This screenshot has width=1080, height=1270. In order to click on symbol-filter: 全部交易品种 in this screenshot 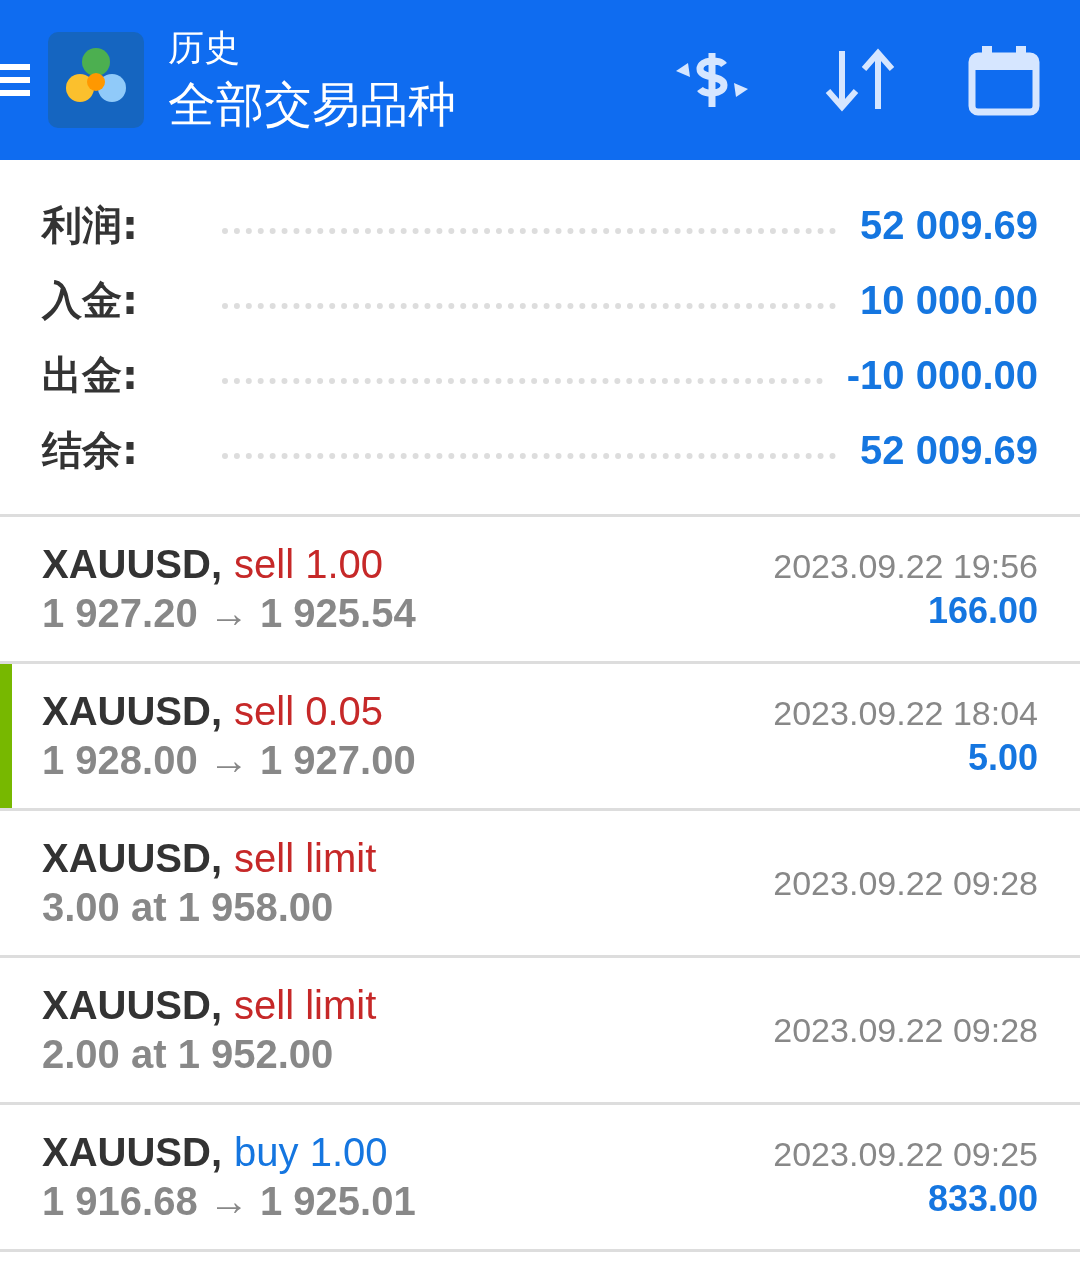, I will do `click(385, 104)`.